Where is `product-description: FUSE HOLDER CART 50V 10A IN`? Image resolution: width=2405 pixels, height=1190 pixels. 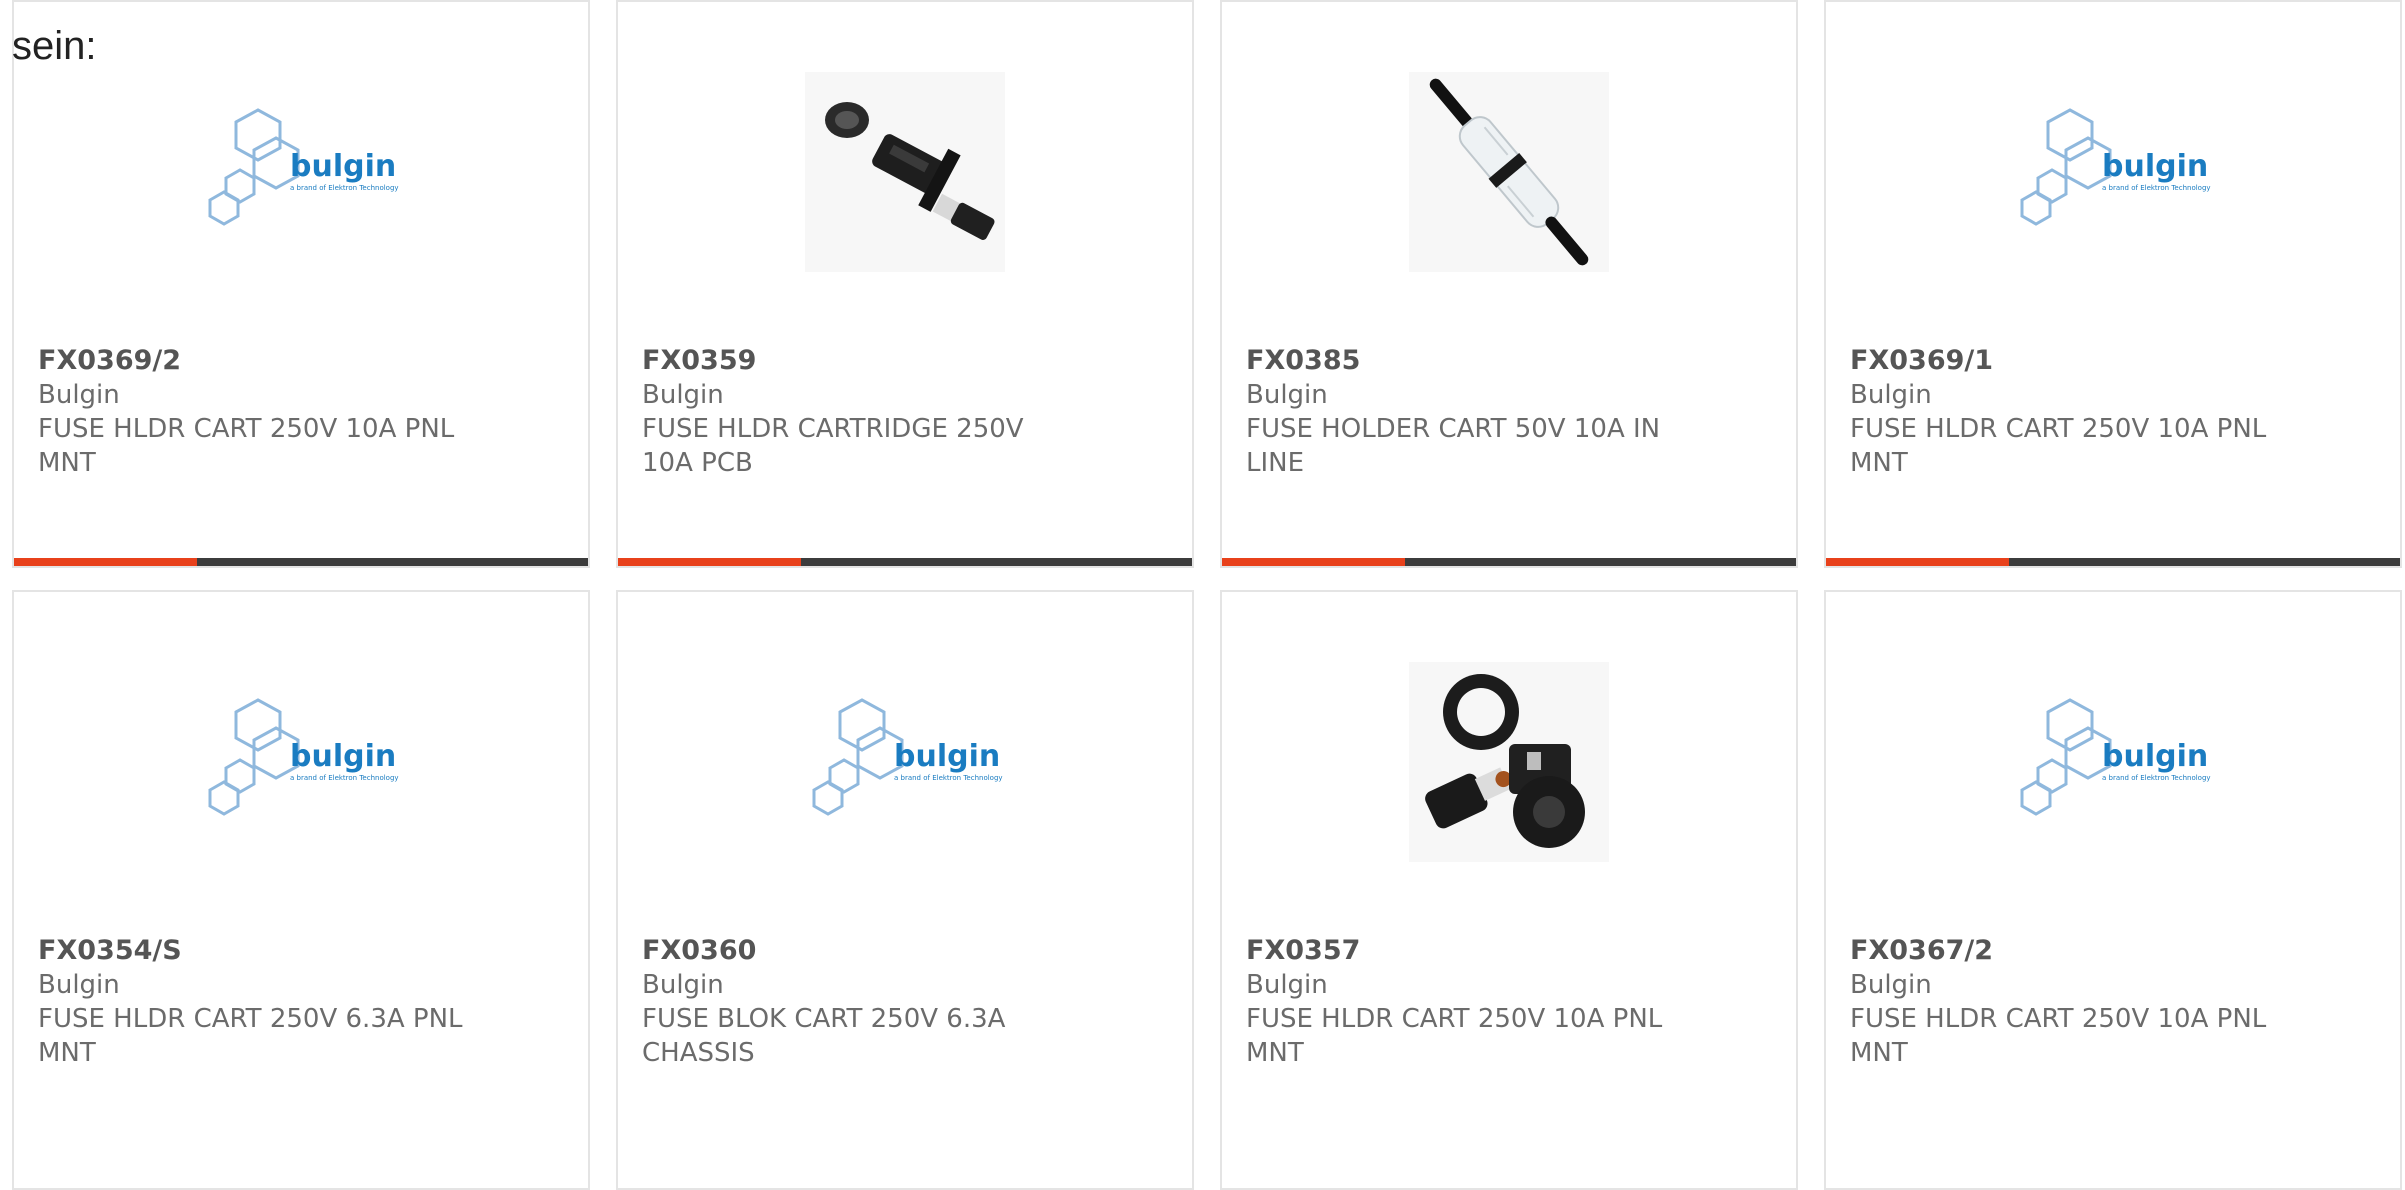 product-description: FUSE HOLDER CART 50V 10A IN is located at coordinates (1453, 429).